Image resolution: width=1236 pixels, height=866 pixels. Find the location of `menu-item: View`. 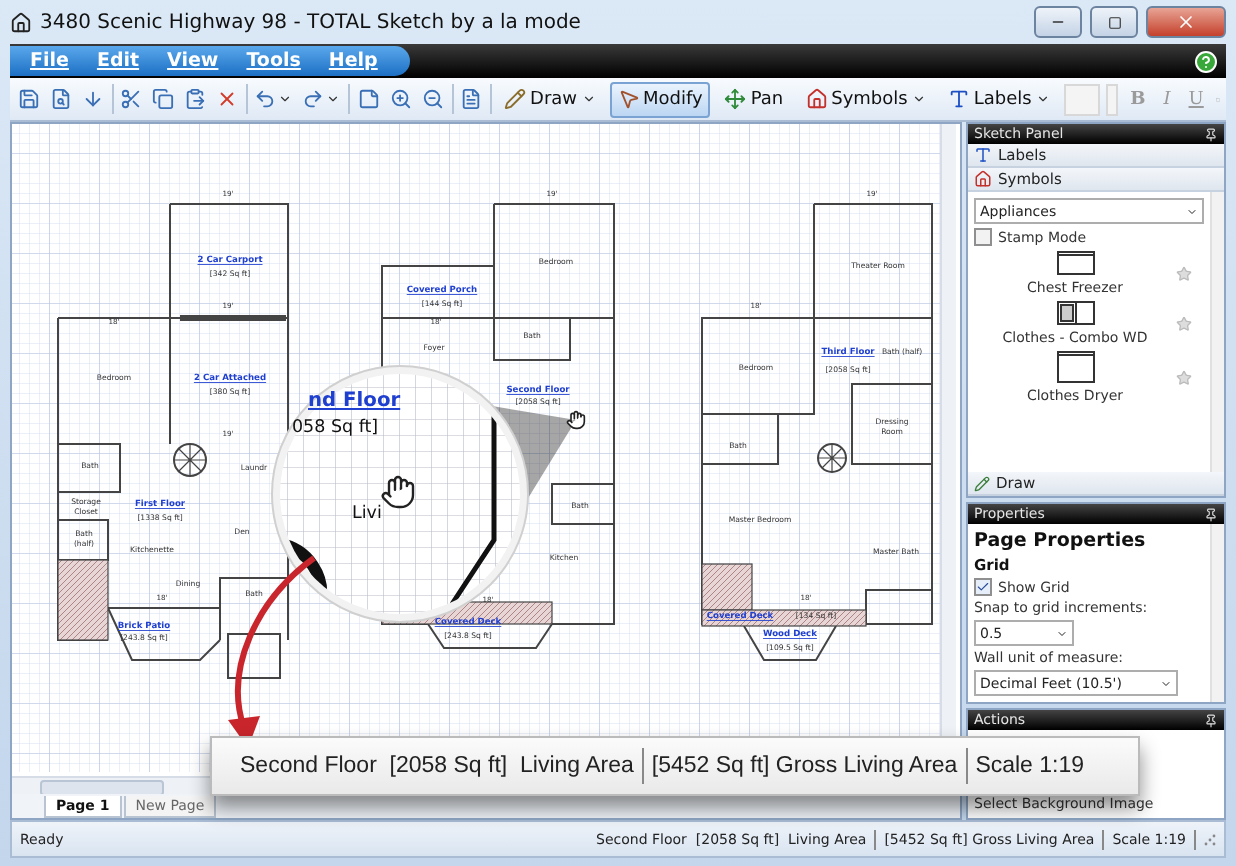

menu-item: View is located at coordinates (193, 61).